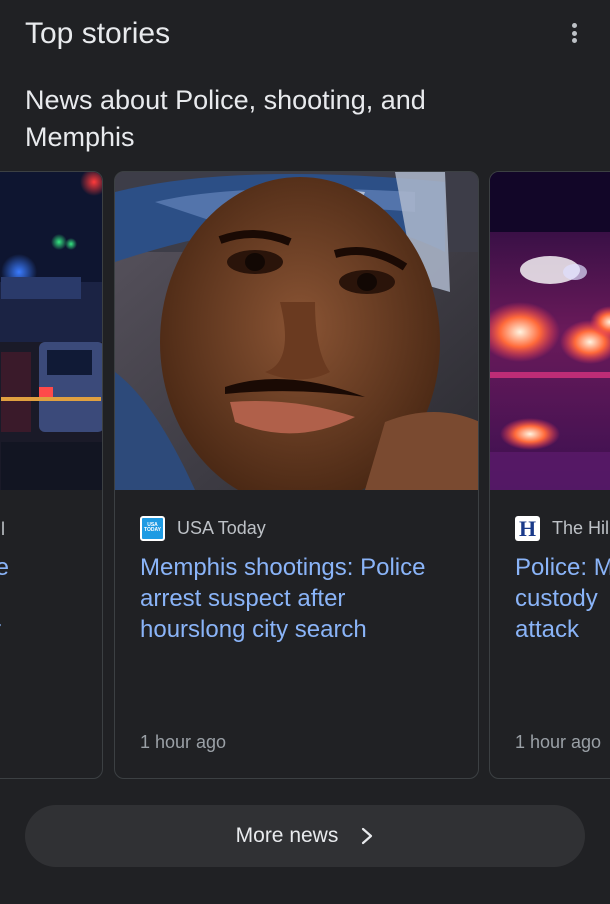 This screenshot has height=904, width=610. I want to click on headline-line: Memphis shootings: Police, so click(283, 567).